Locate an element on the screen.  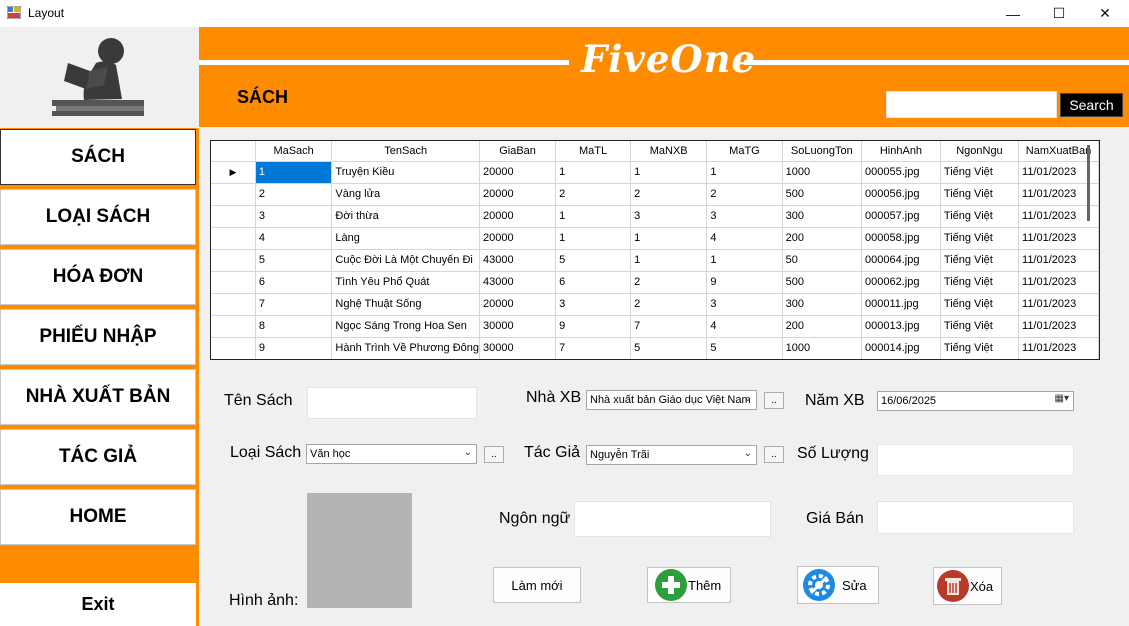
nha-xb-select: Nhà xuất bản Giáo dục Việt Nam ⌄ is located at coordinates (671, 400).